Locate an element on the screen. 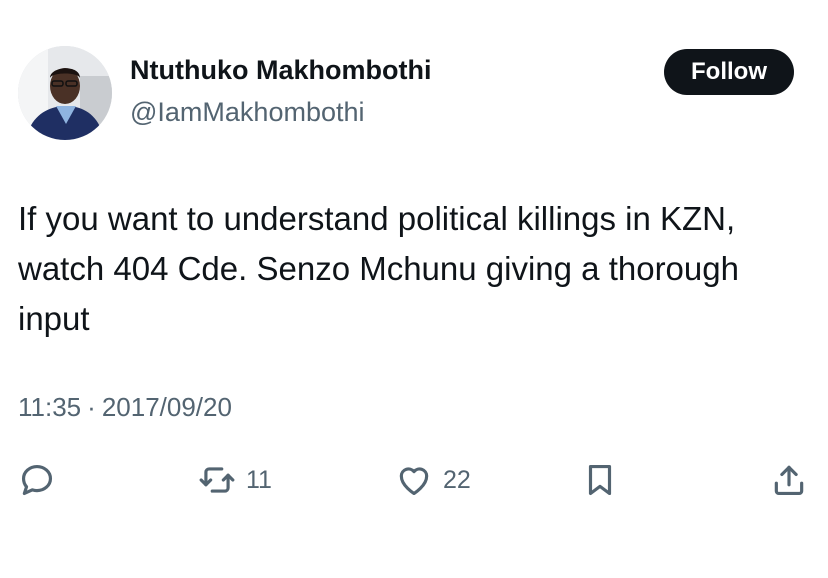 This screenshot has height=578, width=828. reply-button is located at coordinates (37, 480).